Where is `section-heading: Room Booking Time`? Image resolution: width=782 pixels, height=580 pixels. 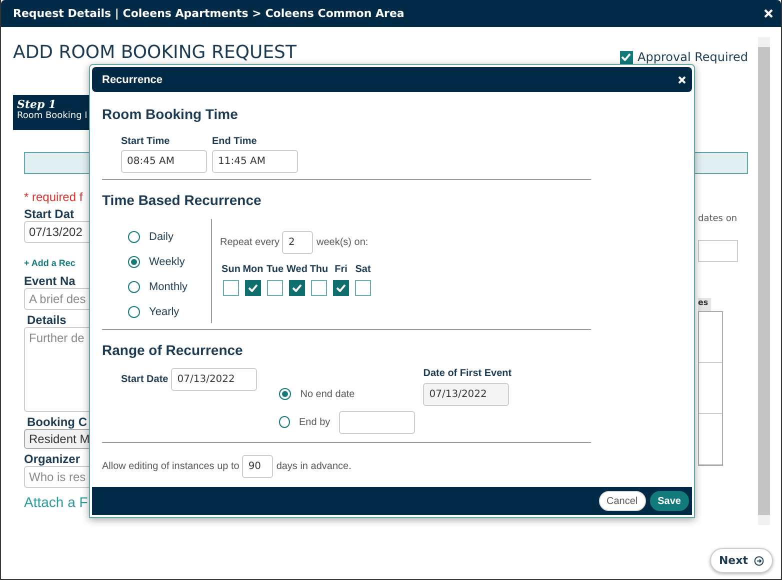
section-heading: Room Booking Time is located at coordinates (170, 114).